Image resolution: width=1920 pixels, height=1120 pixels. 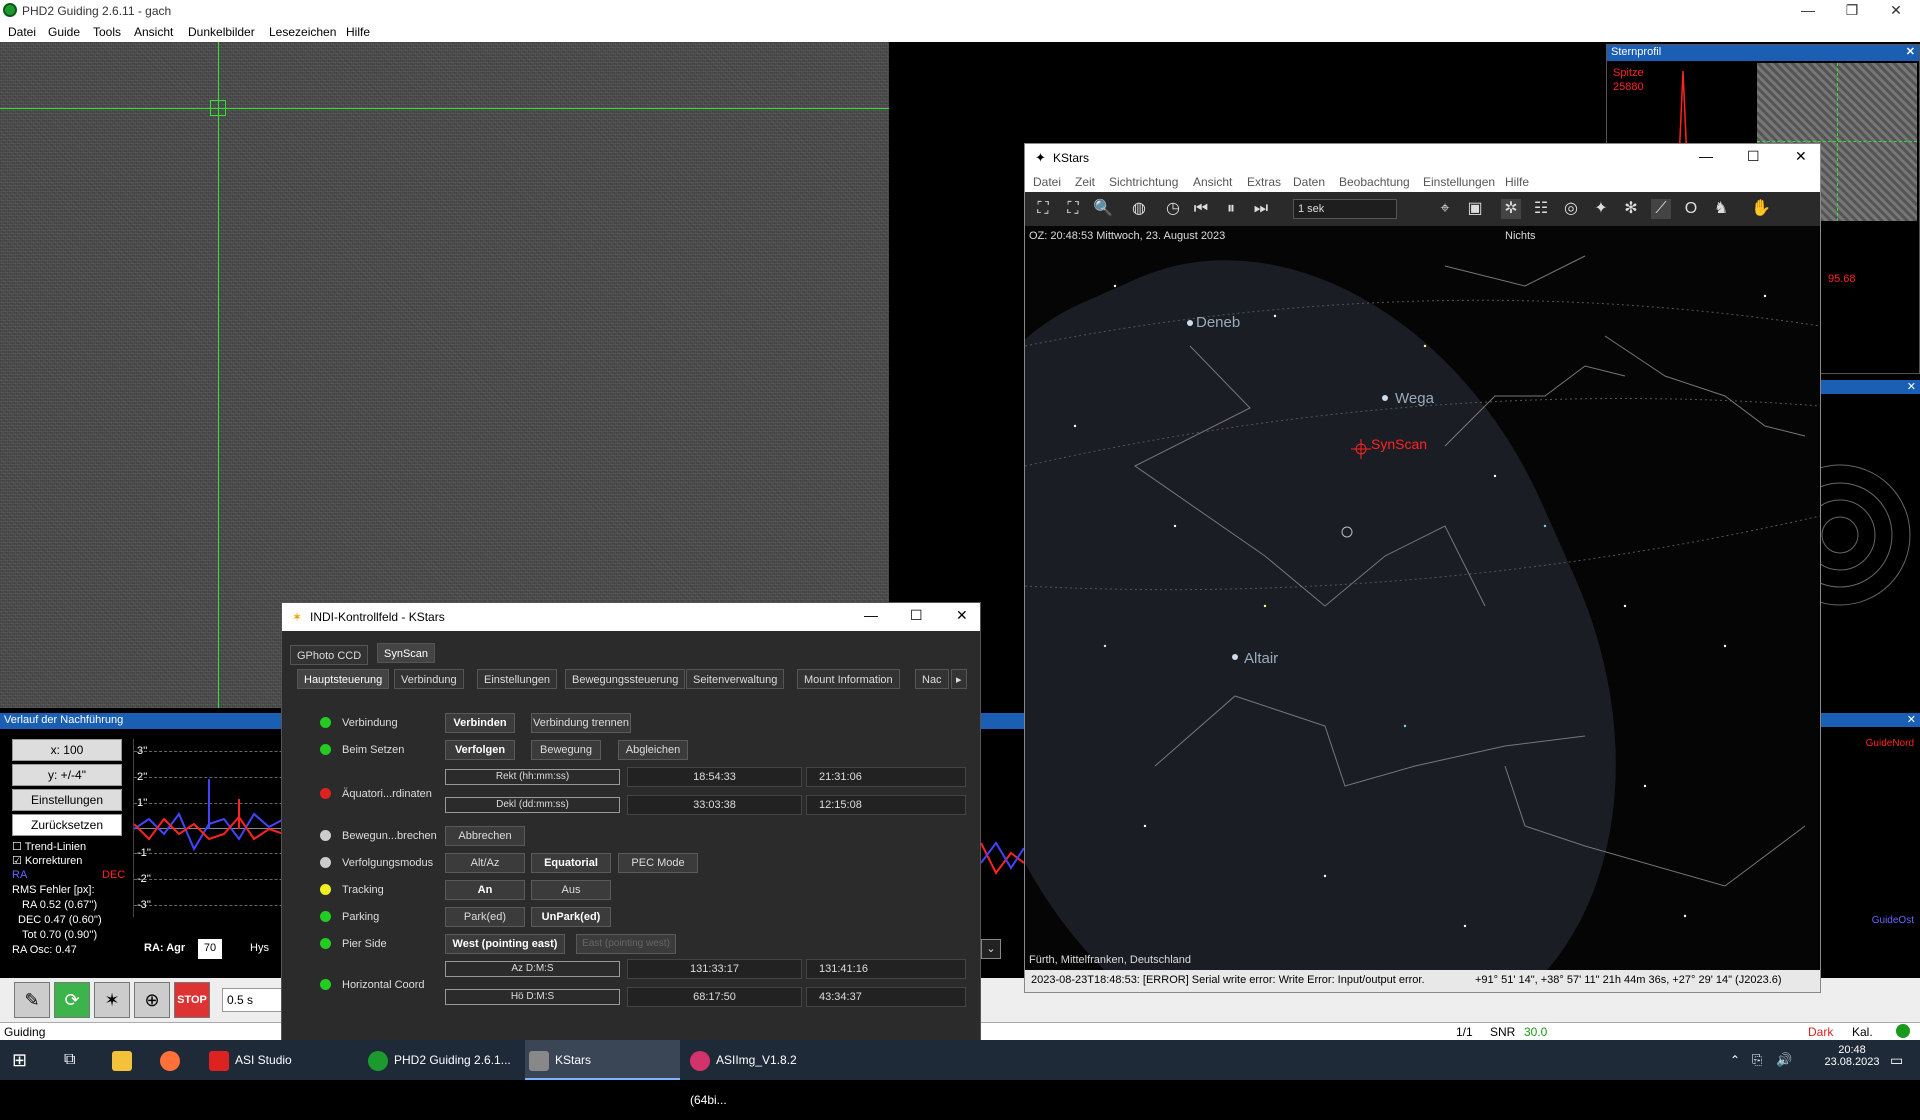 What do you see at coordinates (886, 969) in the screenshot?
I see `az-input: 131:41:16` at bounding box center [886, 969].